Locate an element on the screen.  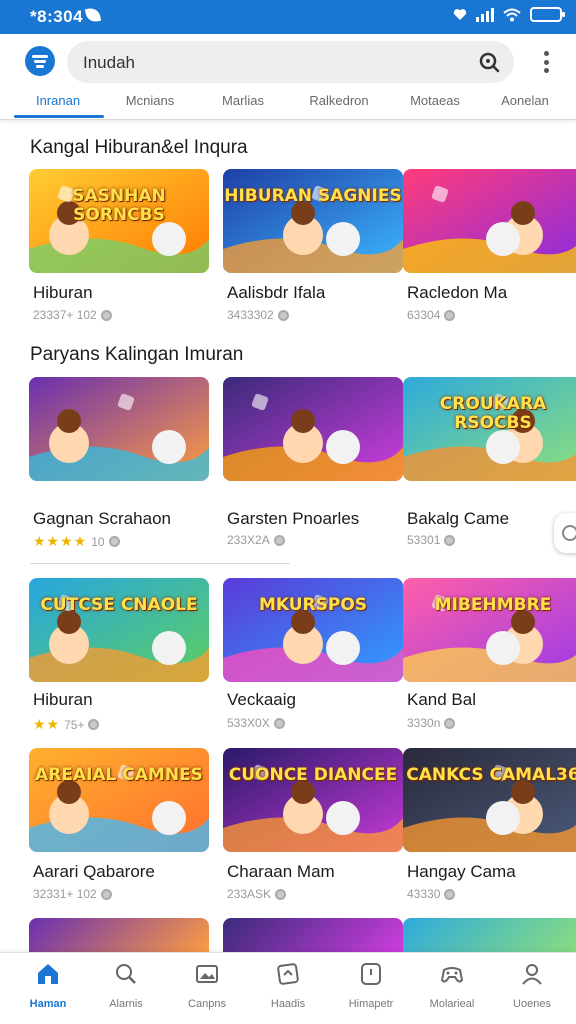
game-title: Gagnan Scrahaon is located at coordinates (102, 518).